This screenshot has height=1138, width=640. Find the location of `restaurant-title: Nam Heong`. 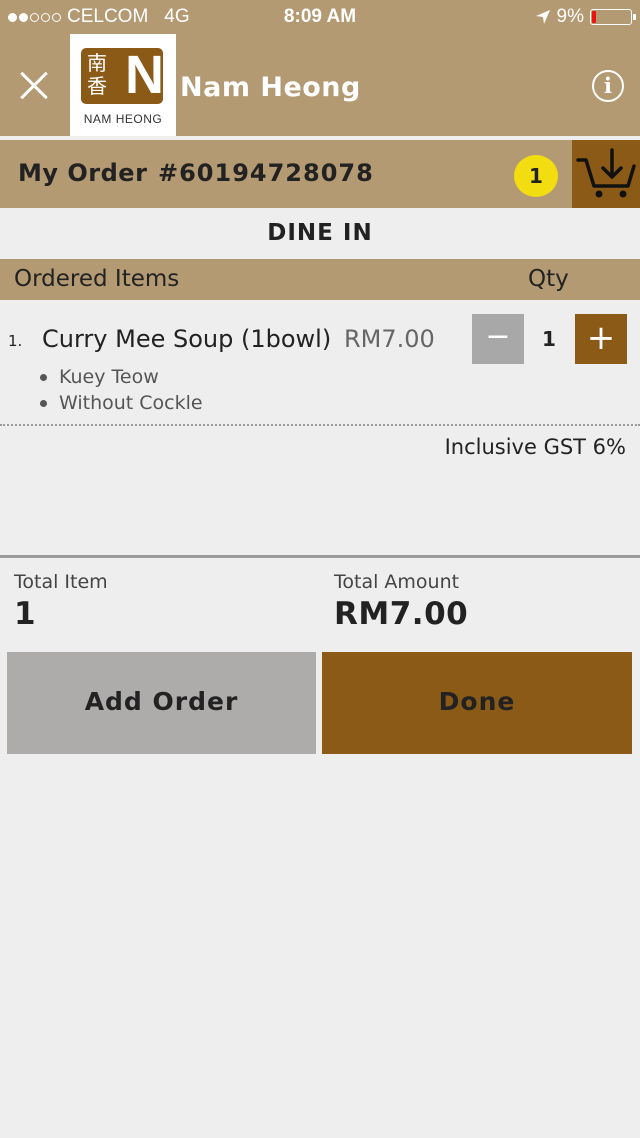

restaurant-title: Nam Heong is located at coordinates (270, 87).